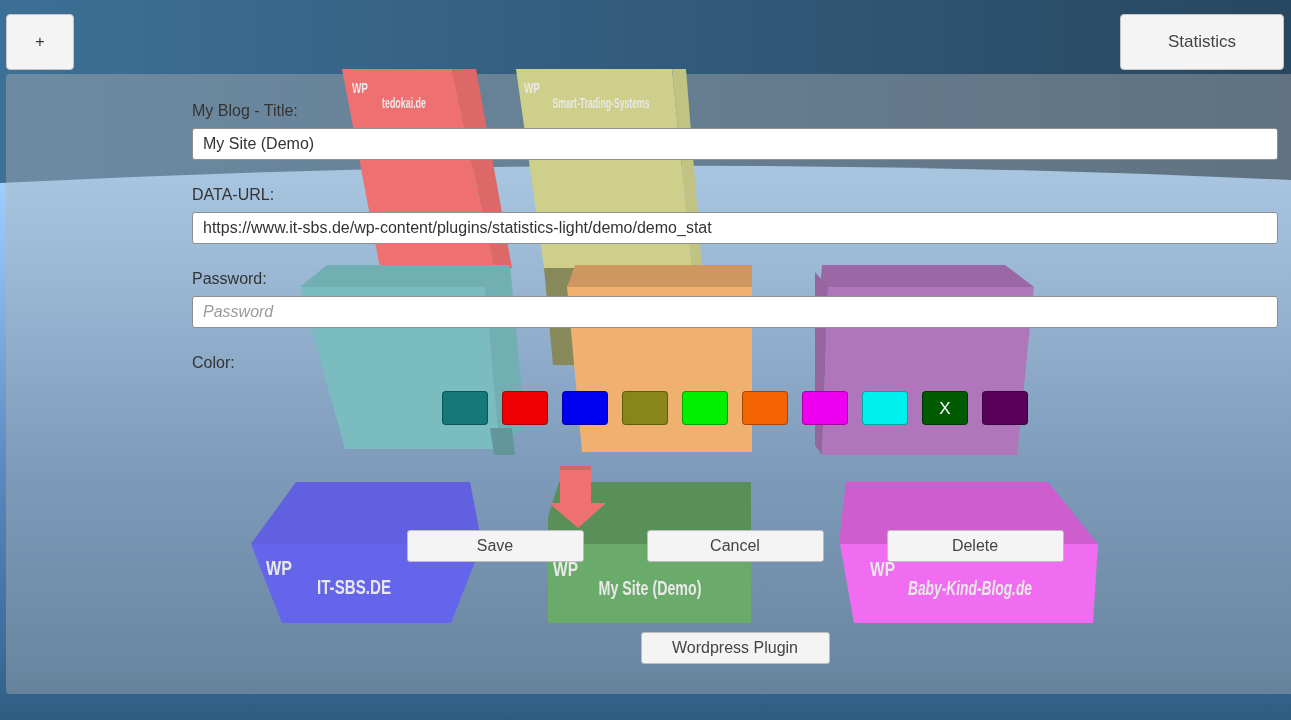  What do you see at coordinates (636, 102) in the screenshot?
I see `site-label: Smart-Trading-Systems` at bounding box center [636, 102].